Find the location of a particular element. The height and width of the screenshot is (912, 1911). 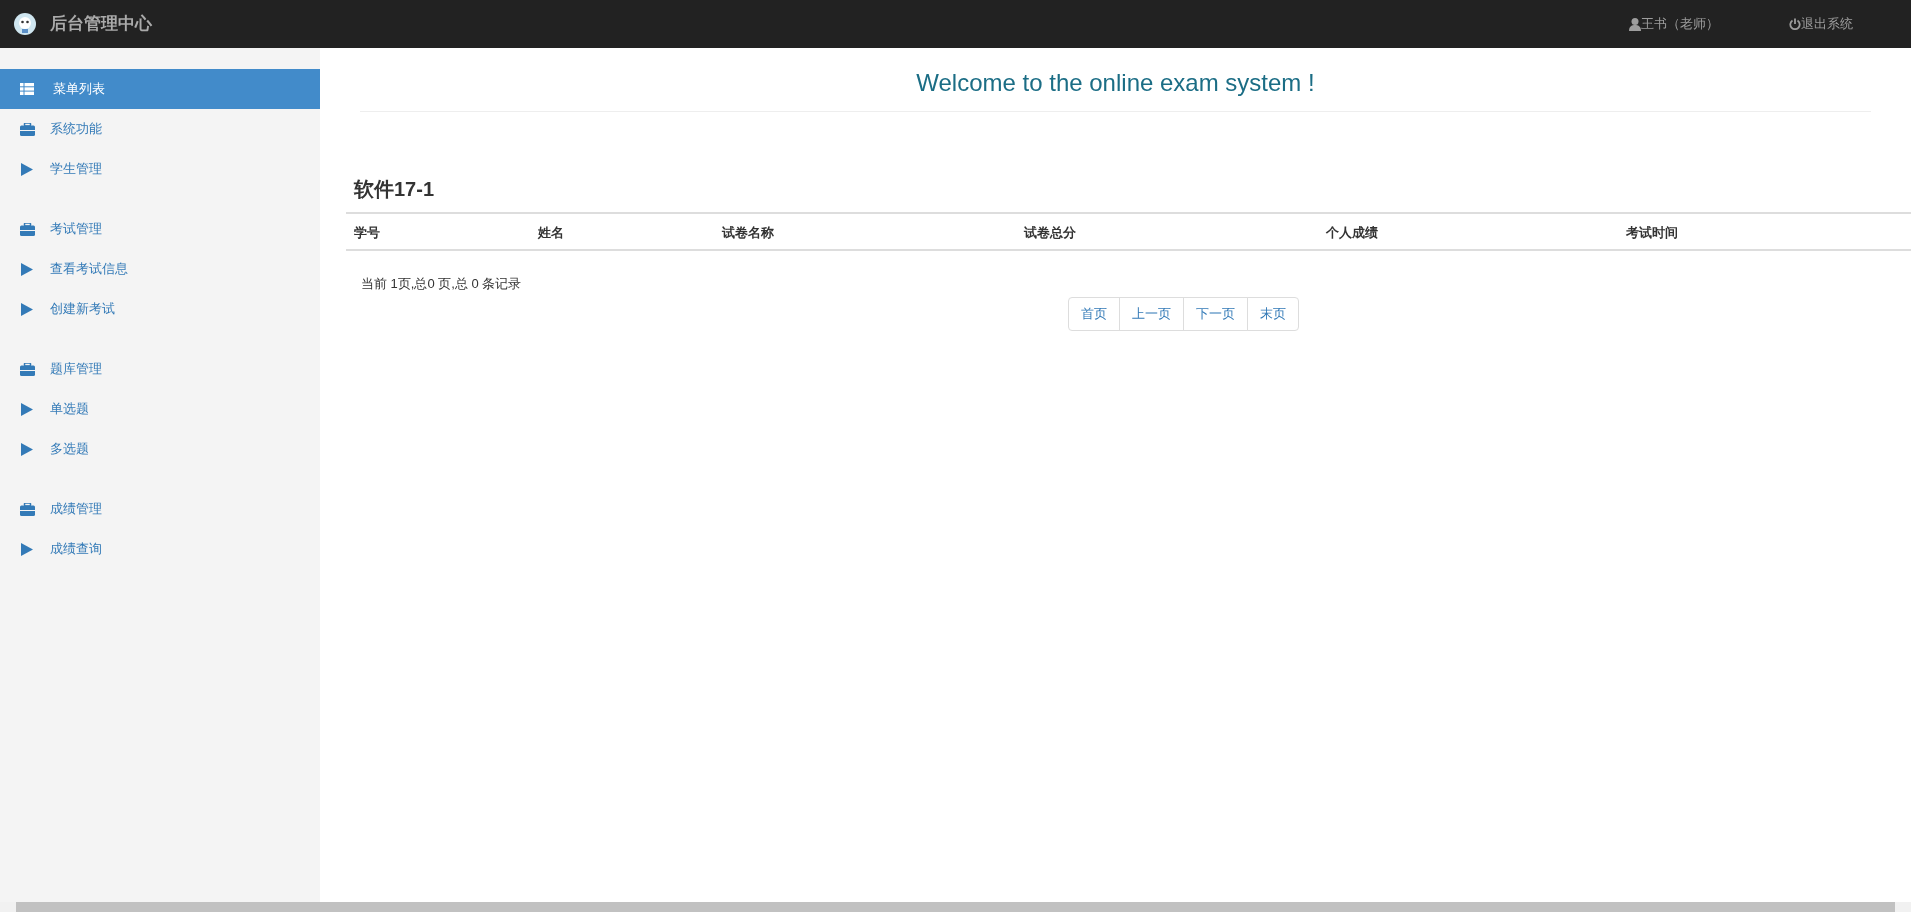

logout-link: 退出系统 is located at coordinates (1821, 24).